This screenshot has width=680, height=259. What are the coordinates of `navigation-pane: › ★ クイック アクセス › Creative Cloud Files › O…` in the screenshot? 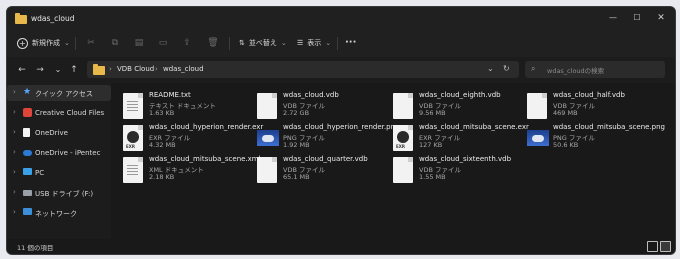 It's located at (59, 161).